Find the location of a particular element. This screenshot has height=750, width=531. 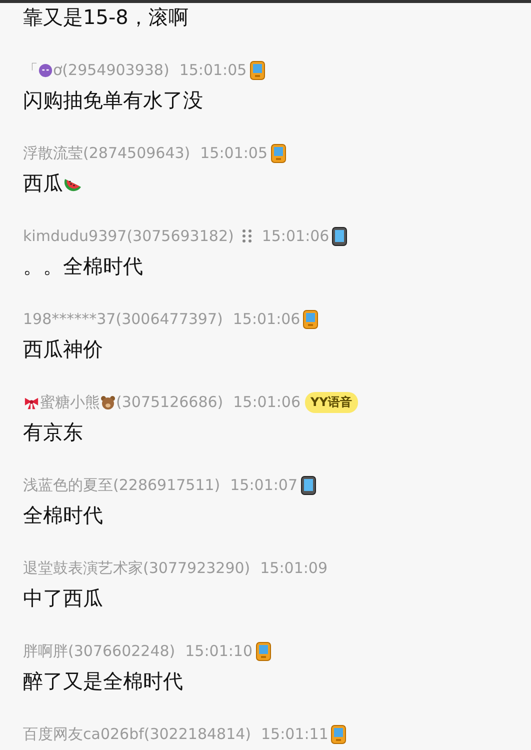

message-time: 15:01:10 is located at coordinates (219, 651).